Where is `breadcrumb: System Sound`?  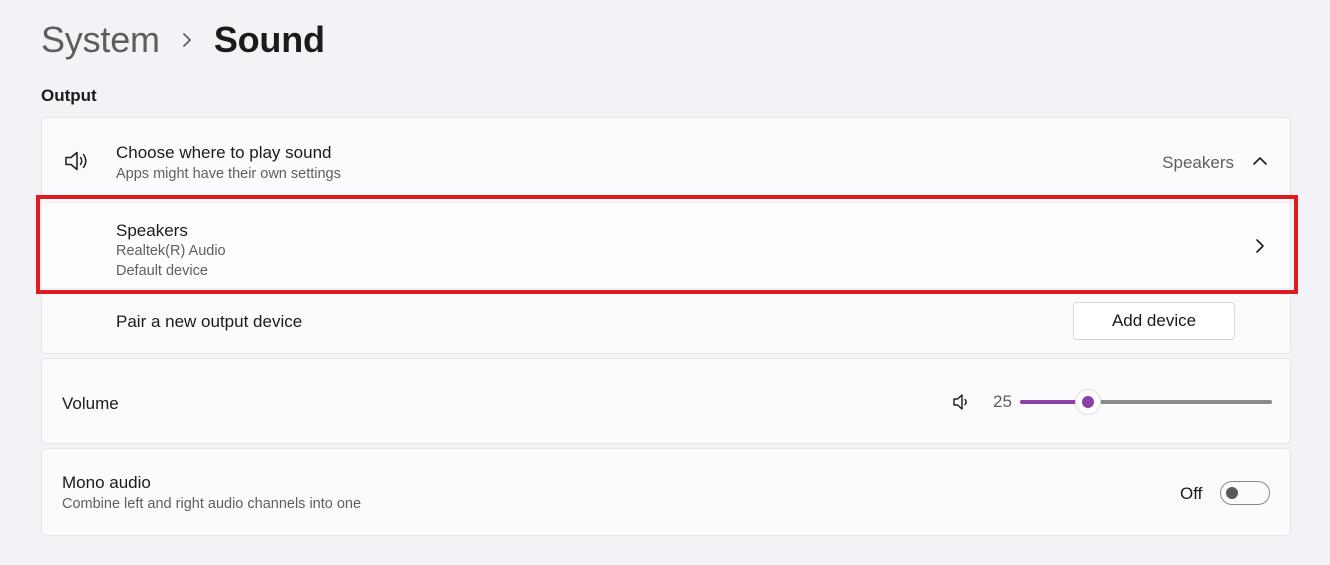
breadcrumb: System Sound is located at coordinates (183, 40).